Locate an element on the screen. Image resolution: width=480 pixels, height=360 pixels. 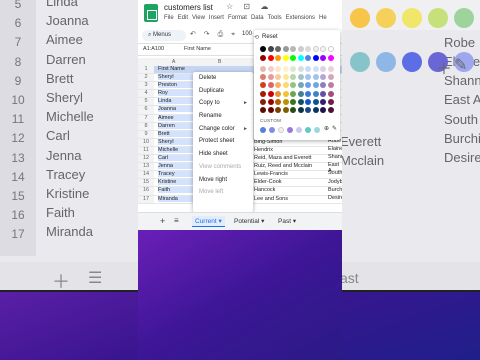
context-menu-item: Change color ► is located at coordinates (223, 129).